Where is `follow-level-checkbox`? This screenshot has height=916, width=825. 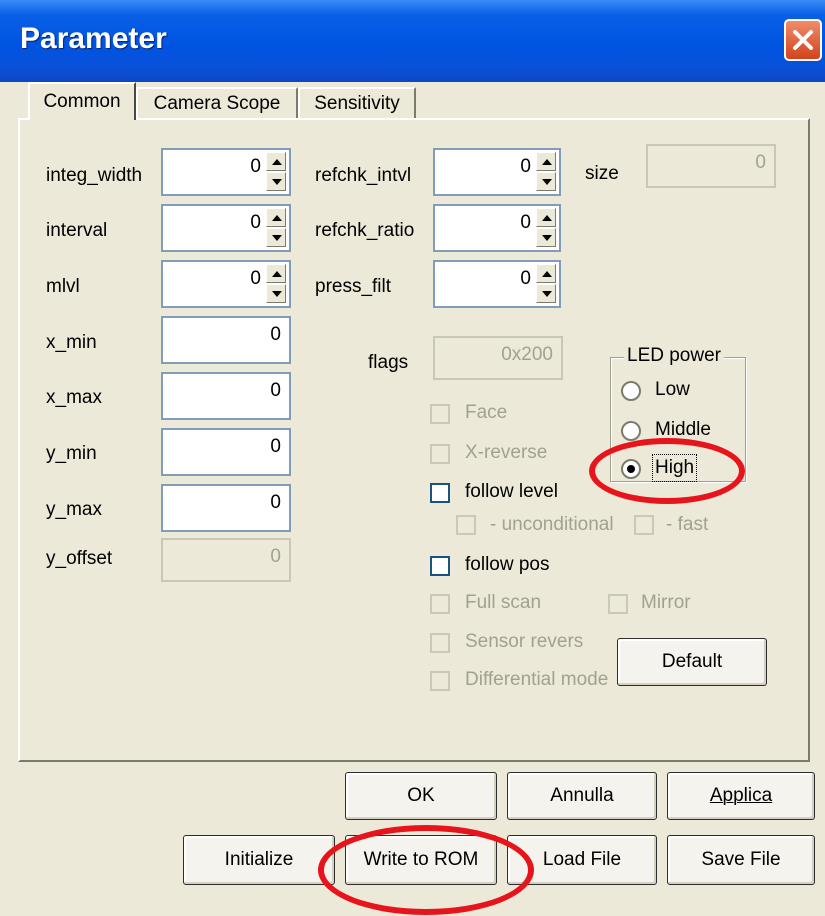 follow-level-checkbox is located at coordinates (440, 493).